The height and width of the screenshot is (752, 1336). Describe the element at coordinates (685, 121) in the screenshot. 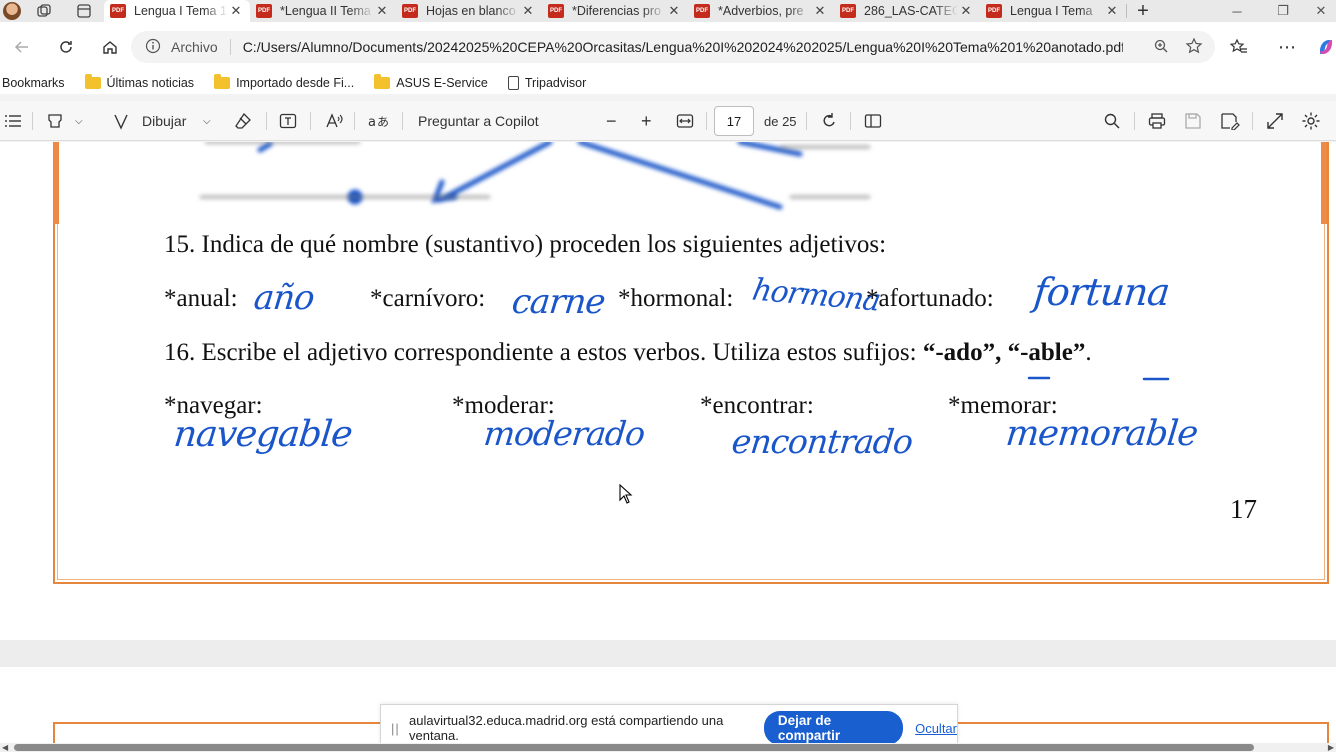

I see `fit-width-icon` at that location.